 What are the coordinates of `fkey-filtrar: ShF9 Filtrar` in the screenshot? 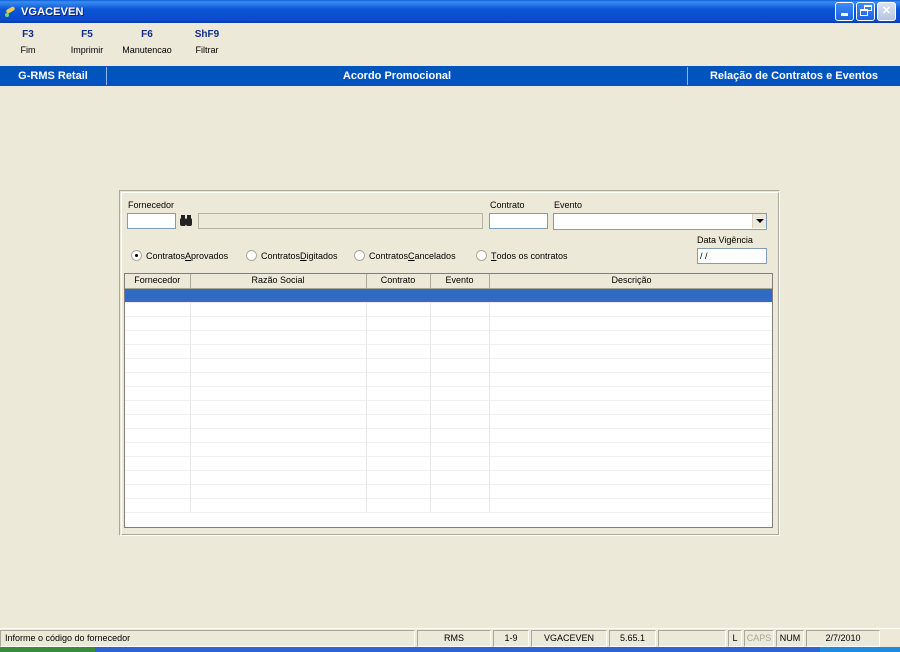 It's located at (207, 45).